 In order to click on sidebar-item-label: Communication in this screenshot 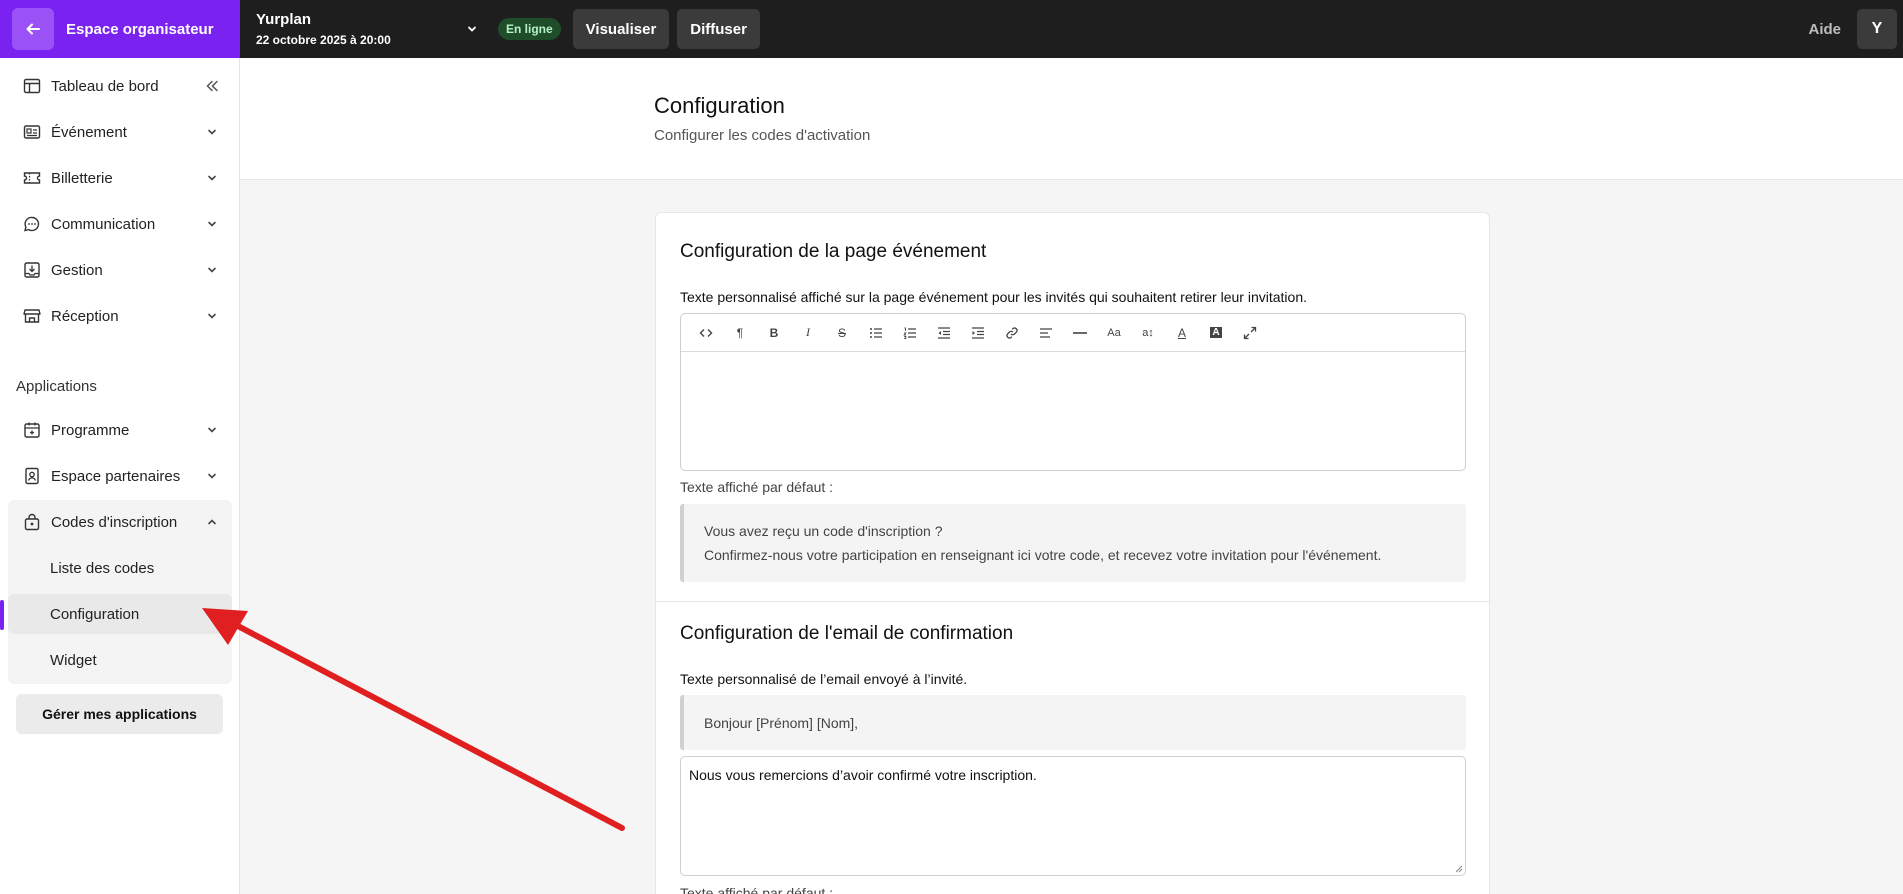, I will do `click(103, 224)`.